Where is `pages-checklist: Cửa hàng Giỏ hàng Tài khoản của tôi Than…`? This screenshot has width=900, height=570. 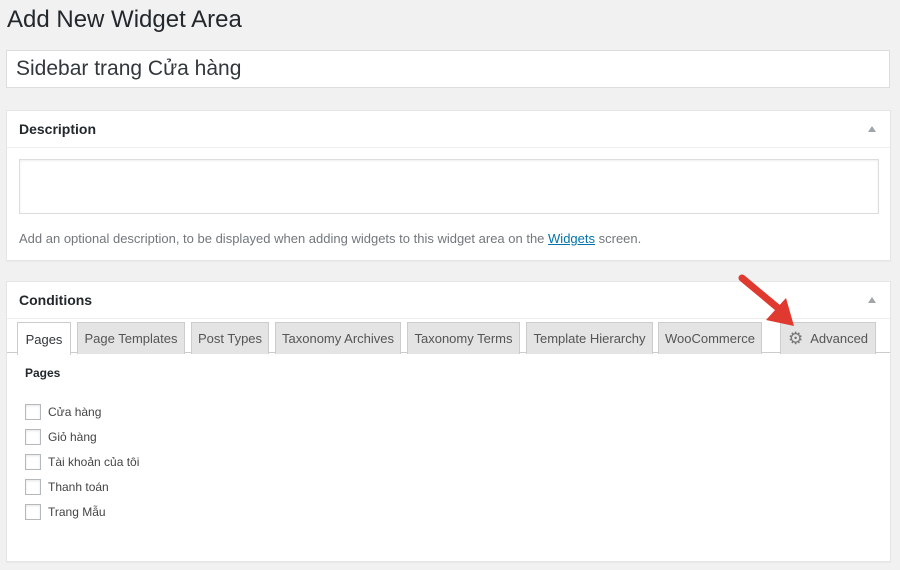
pages-checklist: Cửa hàng Giỏ hàng Tài khoản của tôi Than… is located at coordinates (82, 461).